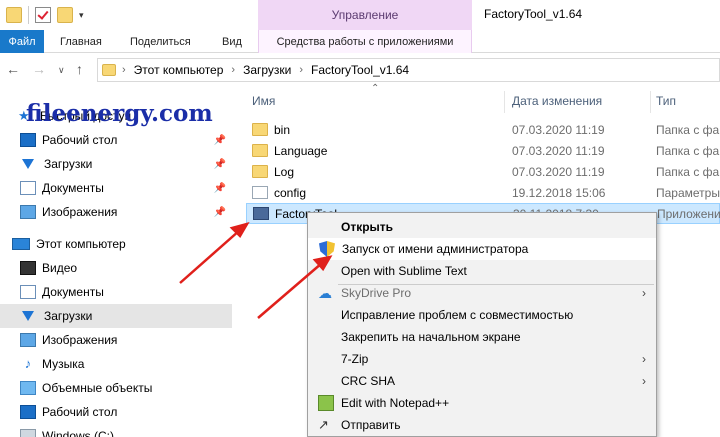  I want to click on music-note-icon: ♪, so click(28, 364).